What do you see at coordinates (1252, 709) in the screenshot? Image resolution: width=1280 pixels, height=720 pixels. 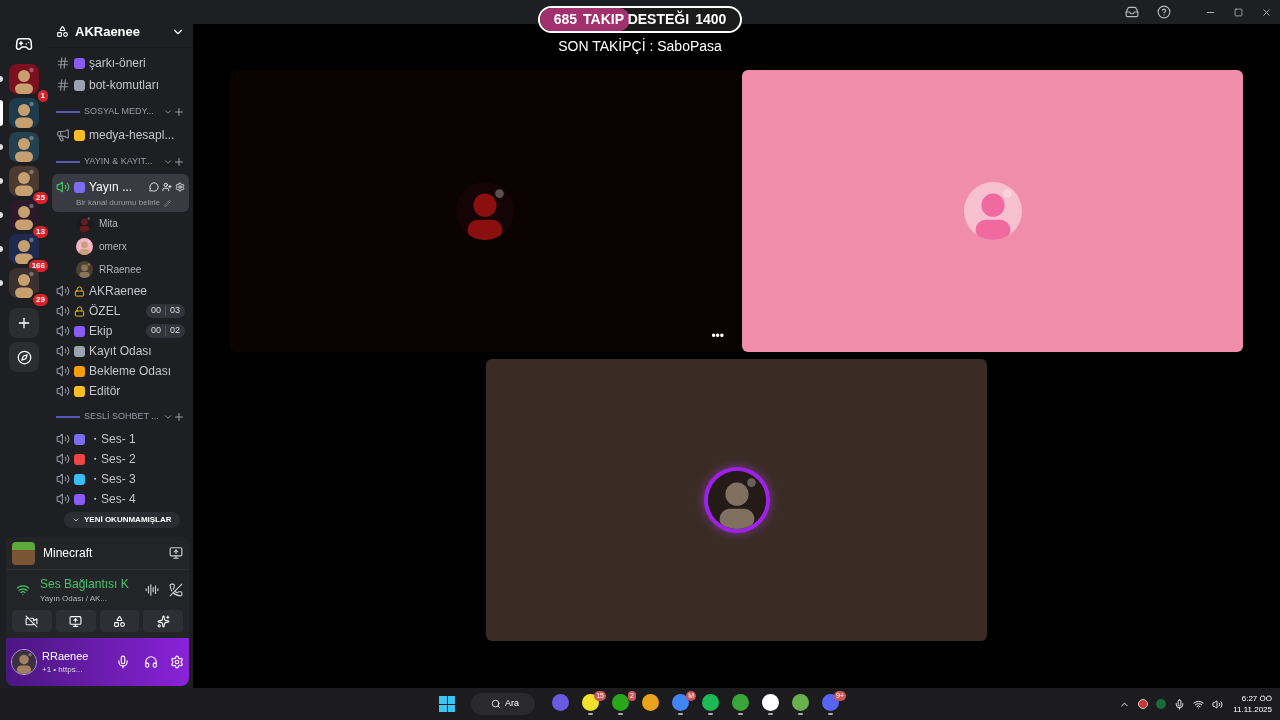 I see `clock-date: 11.11.2025` at bounding box center [1252, 709].